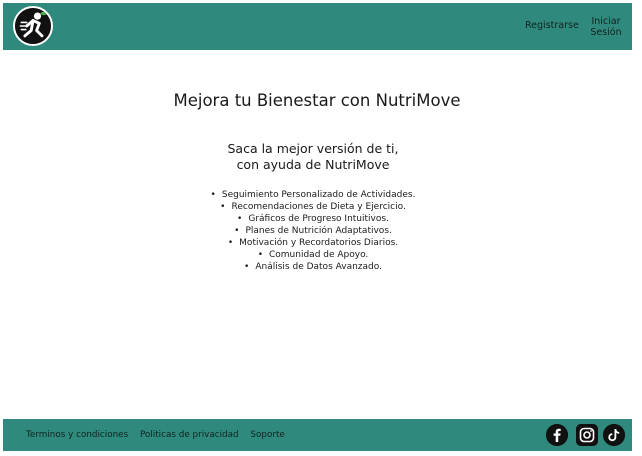 This screenshot has height=456, width=642. I want to click on feature-item: • Planes de Nutrición Adaptativos., so click(313, 231).